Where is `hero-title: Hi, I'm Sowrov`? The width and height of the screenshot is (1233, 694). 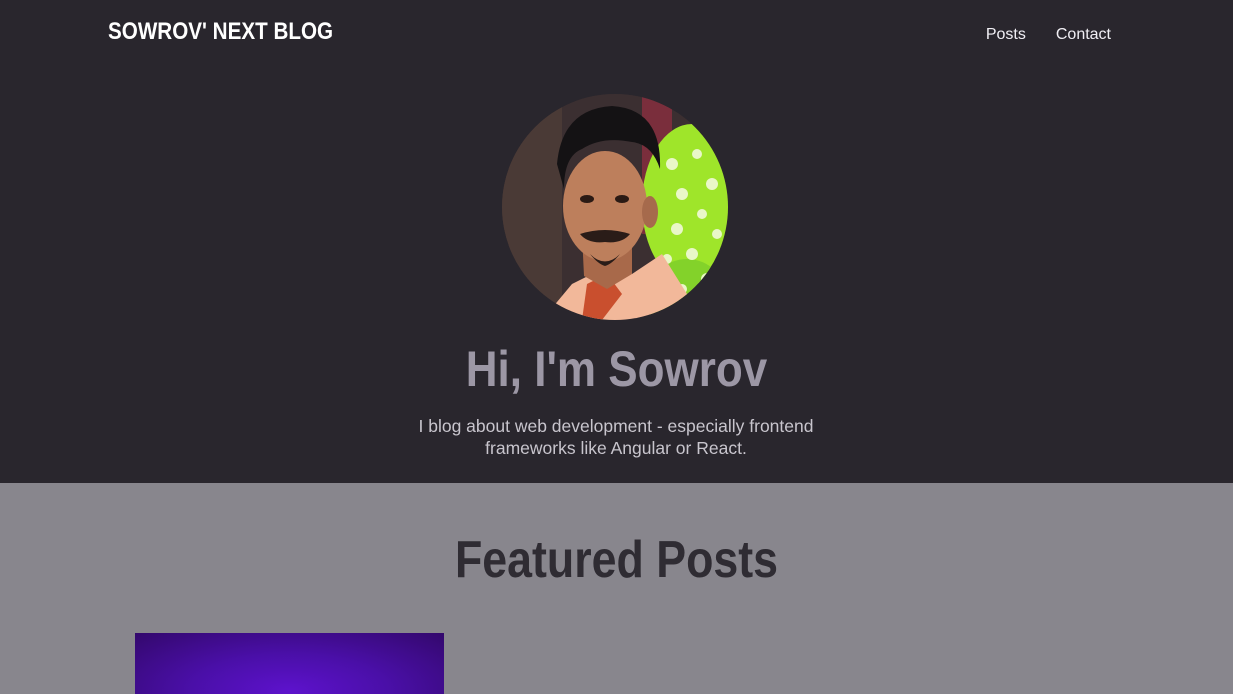
hero-title: Hi, I'm Sowrov is located at coordinates (616, 369).